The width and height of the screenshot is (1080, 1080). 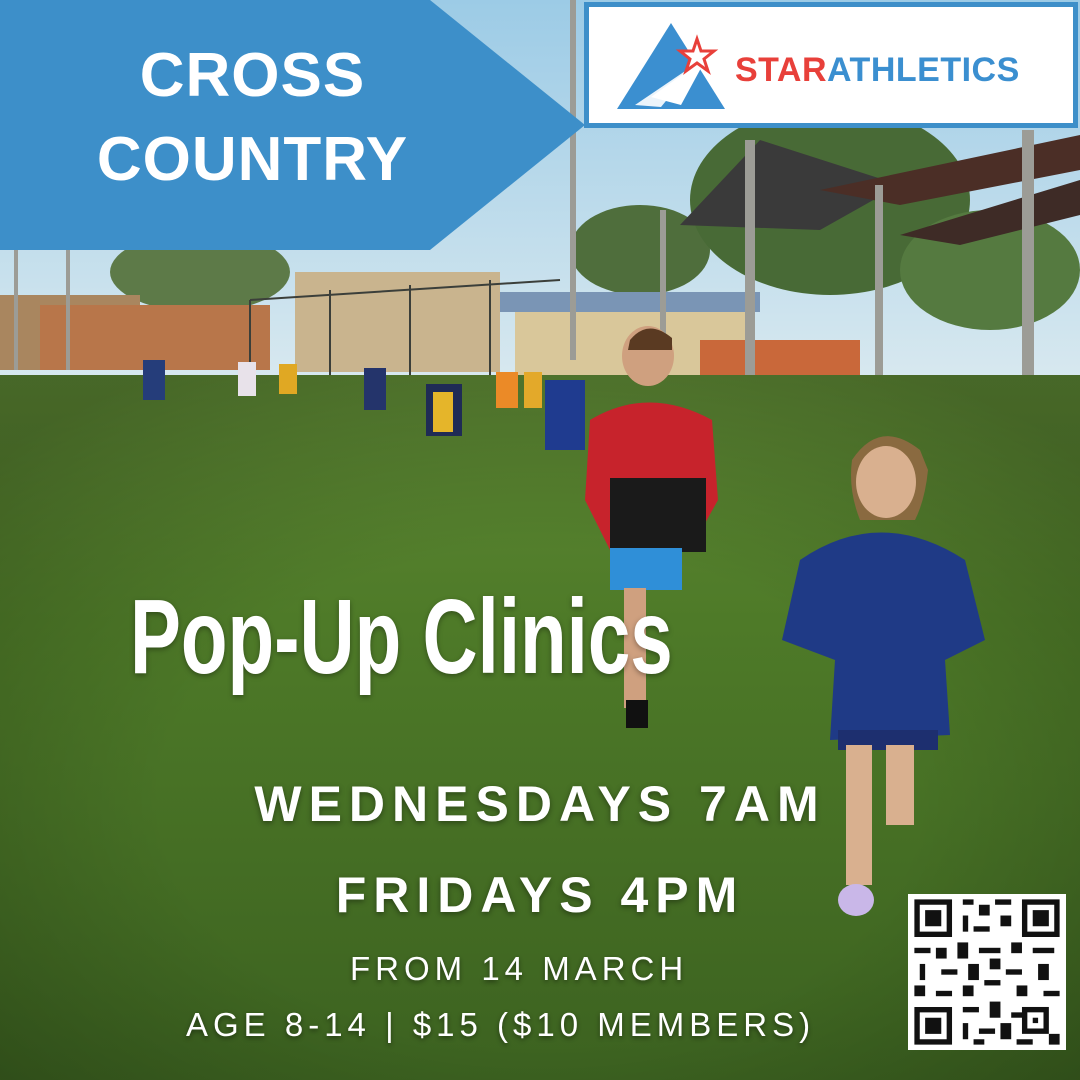 I want to click on headline: Pop-Up Clinics, so click(x=401, y=637).